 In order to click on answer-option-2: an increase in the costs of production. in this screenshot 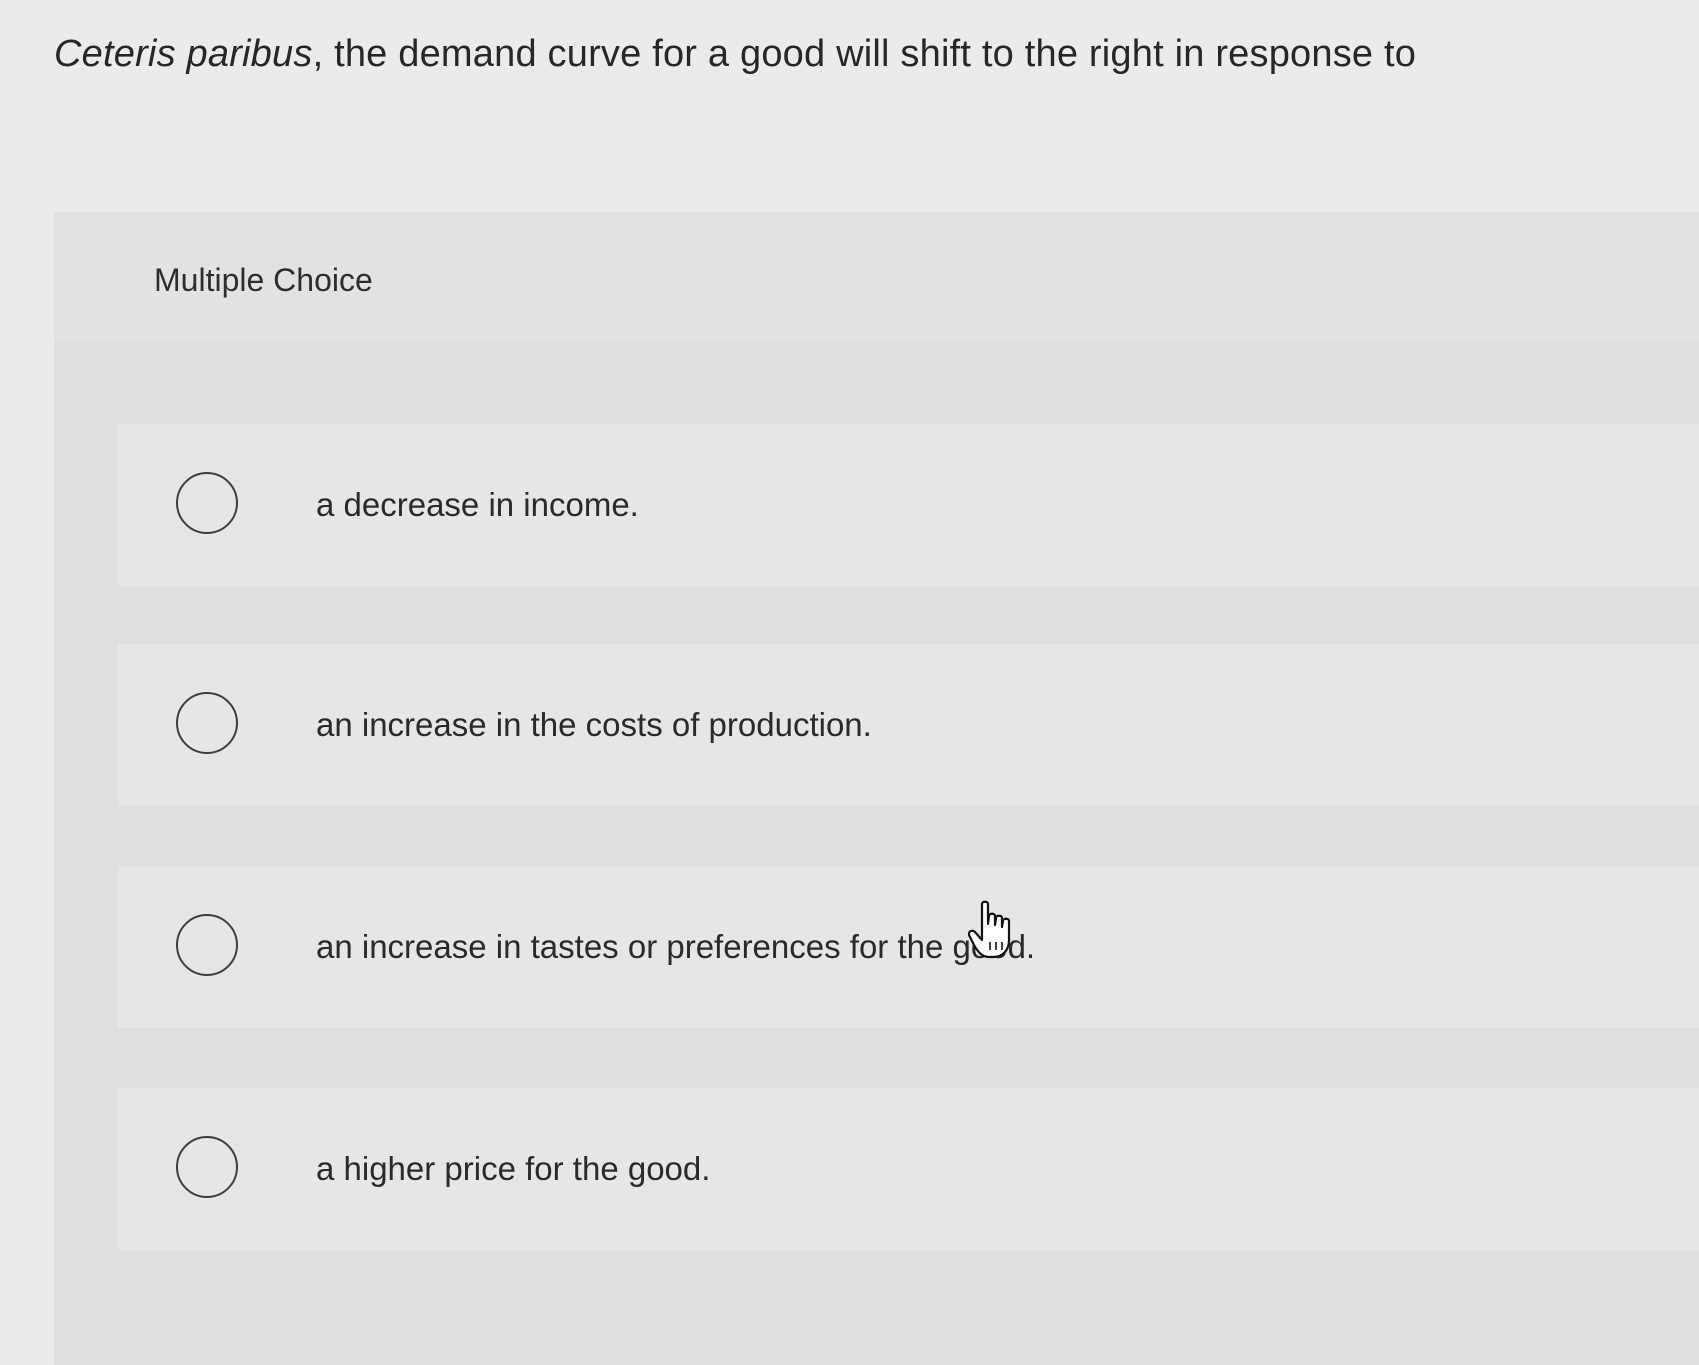, I will do `click(908, 725)`.